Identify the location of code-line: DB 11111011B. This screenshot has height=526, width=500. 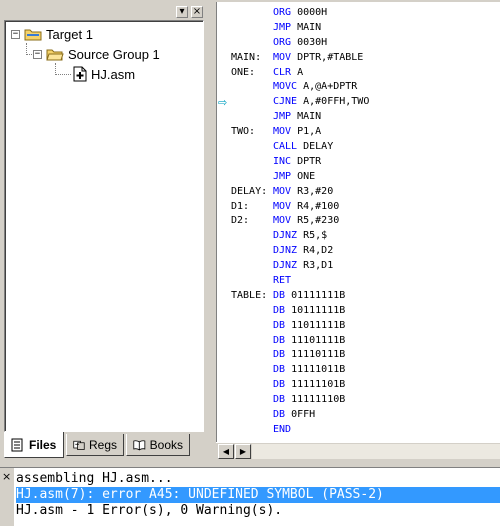
(364, 370).